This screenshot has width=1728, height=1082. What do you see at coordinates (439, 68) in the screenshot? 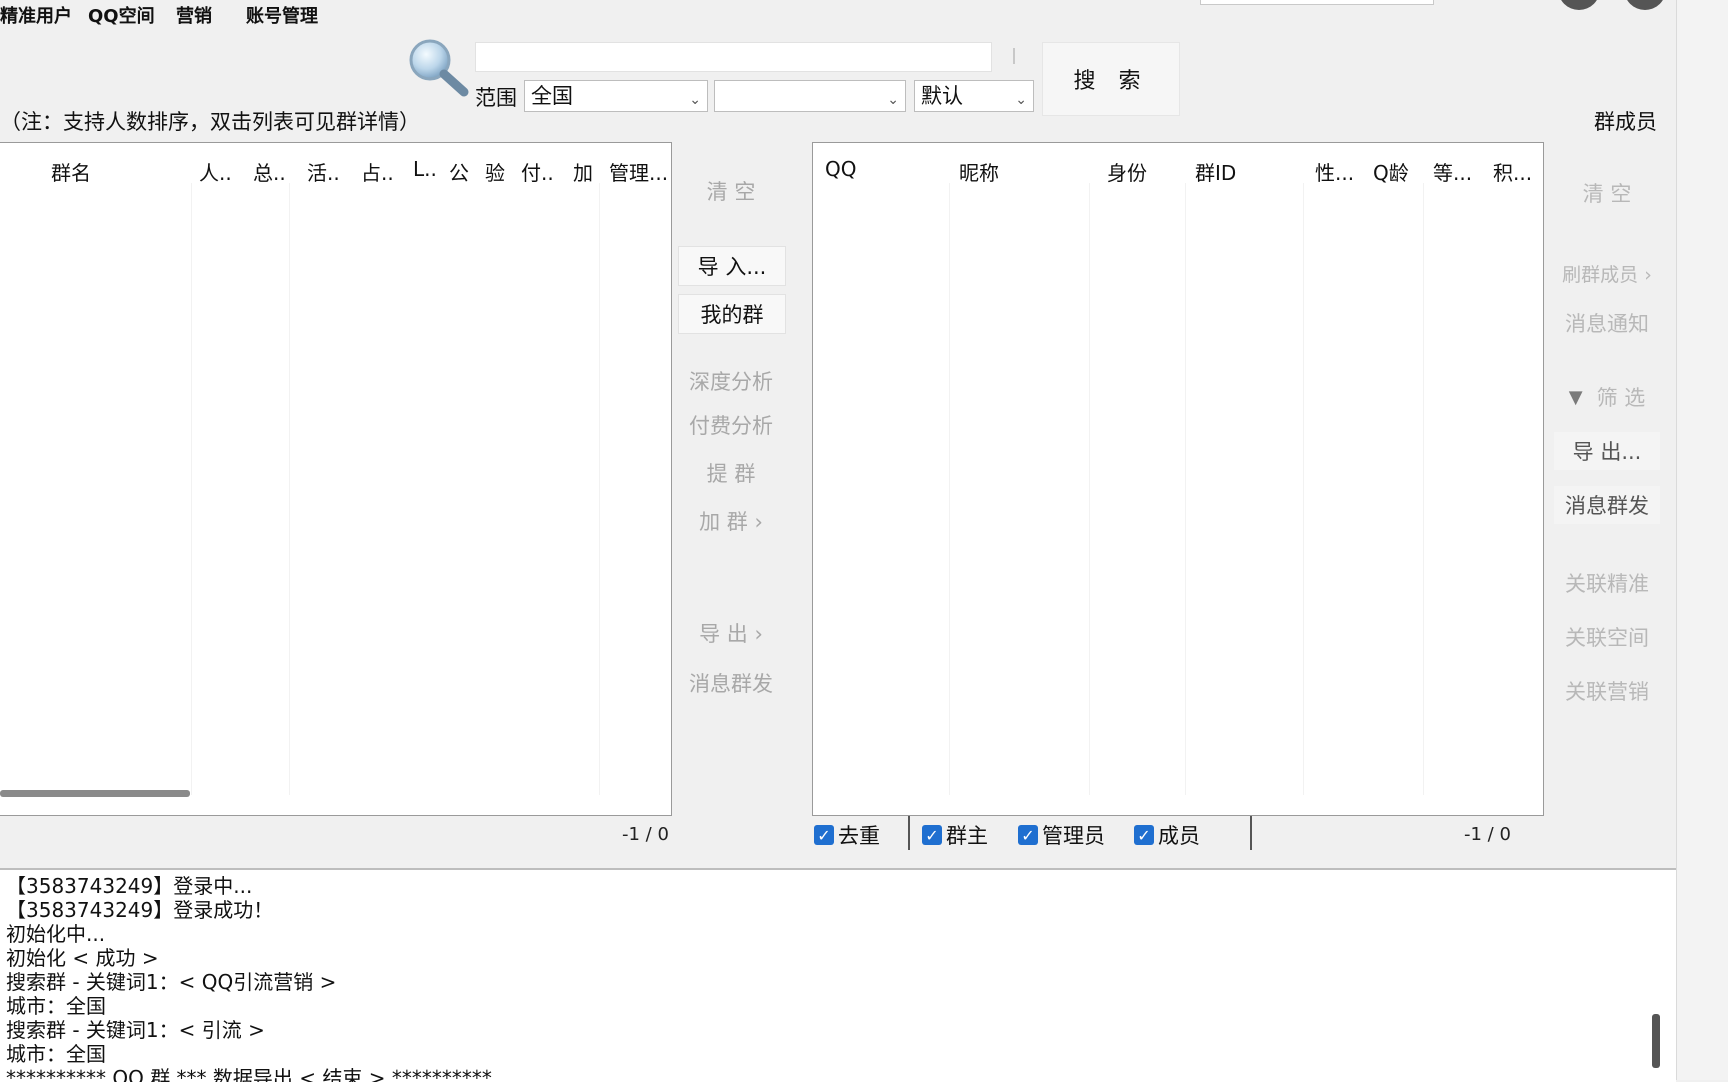
I see `search-icon` at bounding box center [439, 68].